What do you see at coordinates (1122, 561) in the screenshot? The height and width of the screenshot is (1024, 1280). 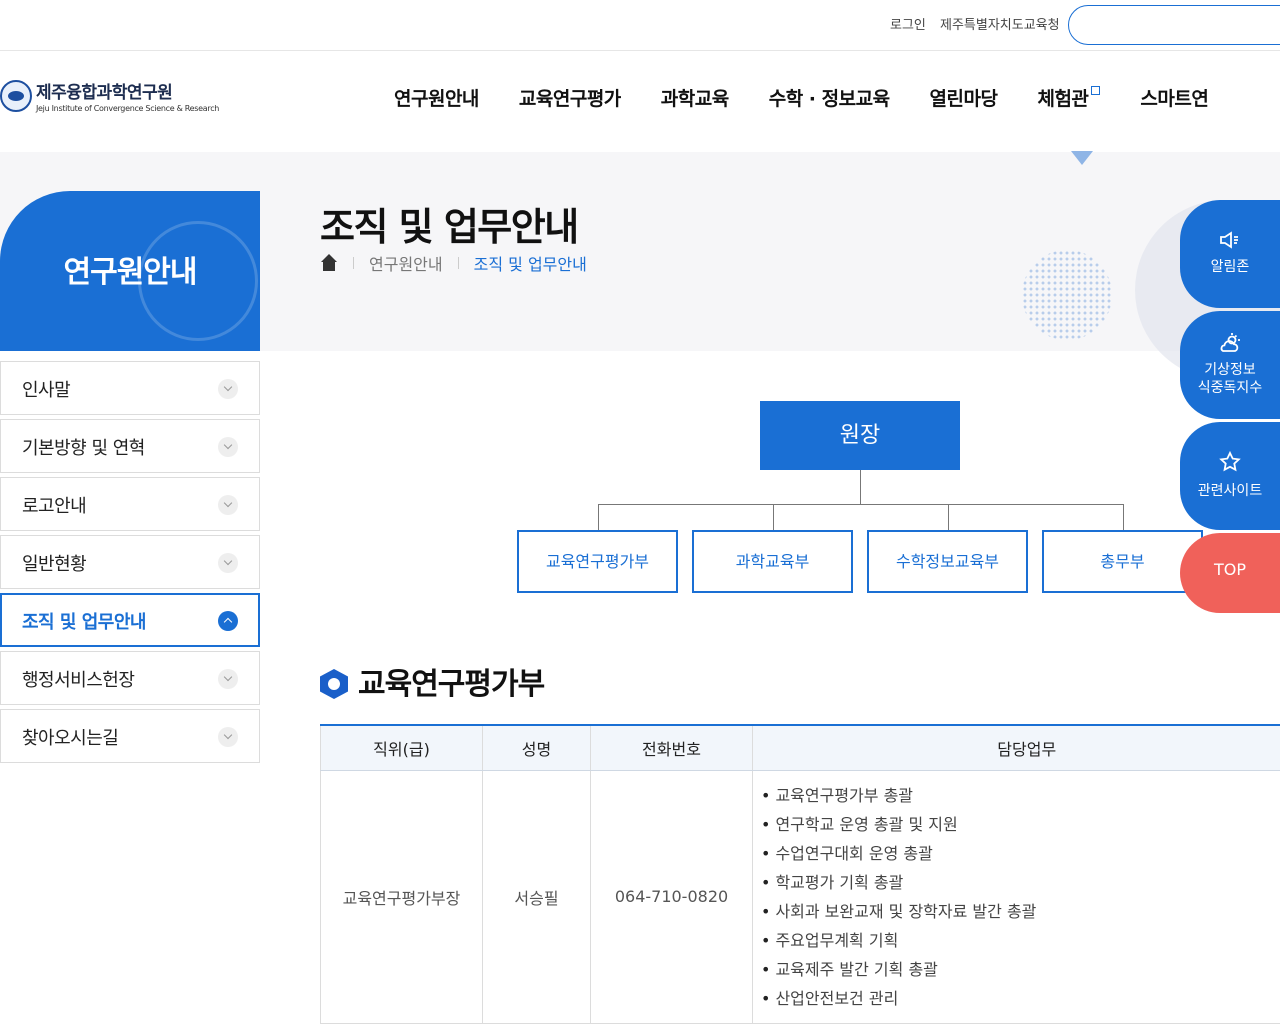 I see `org-dept-box: 총무부` at bounding box center [1122, 561].